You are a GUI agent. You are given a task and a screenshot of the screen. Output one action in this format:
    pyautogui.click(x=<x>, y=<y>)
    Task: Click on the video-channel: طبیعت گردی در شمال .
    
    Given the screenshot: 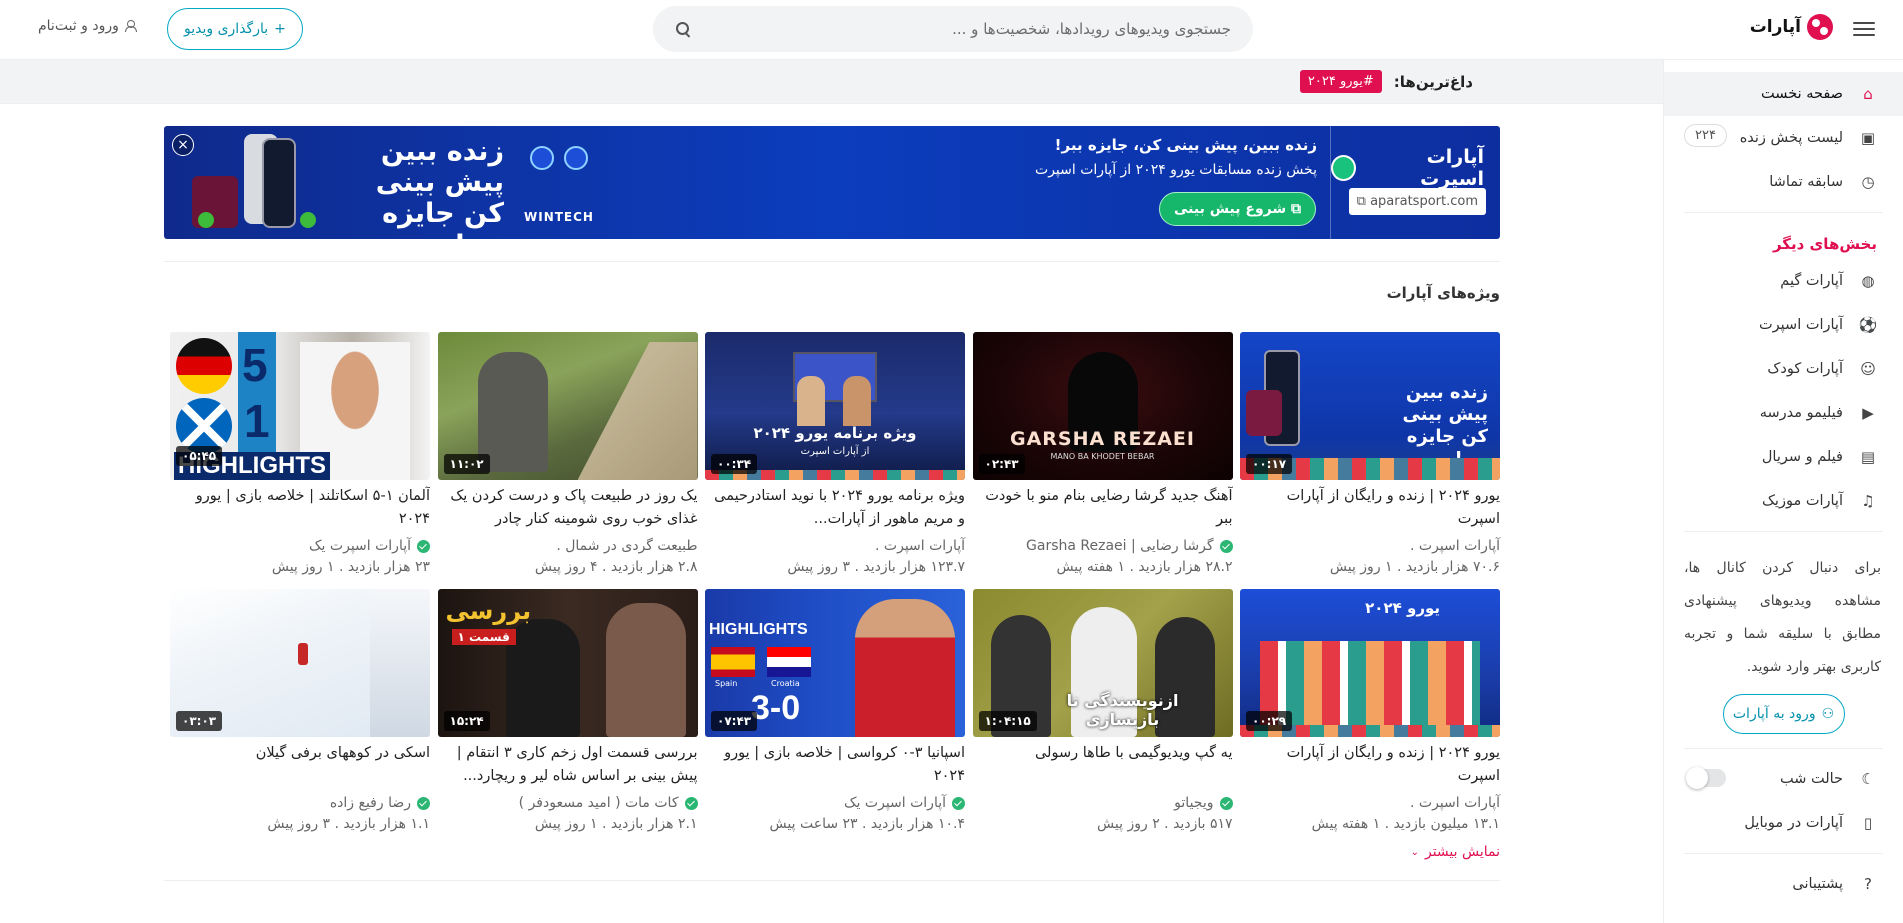 What is the action you would take?
    pyautogui.click(x=567, y=546)
    